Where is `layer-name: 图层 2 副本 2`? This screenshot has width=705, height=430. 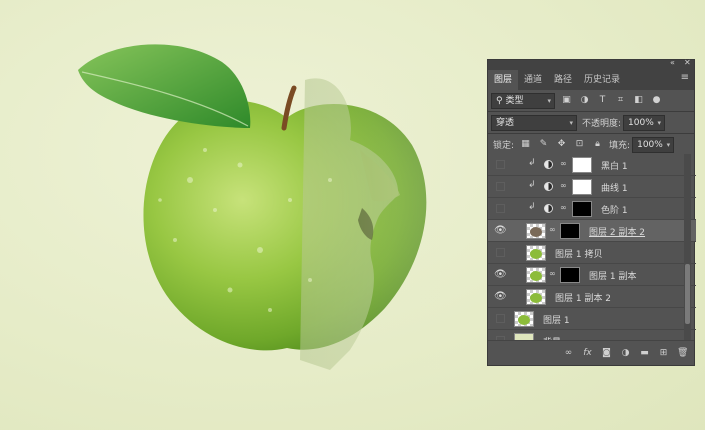
layer-name: 图层 2 副本 2 is located at coordinates (617, 231).